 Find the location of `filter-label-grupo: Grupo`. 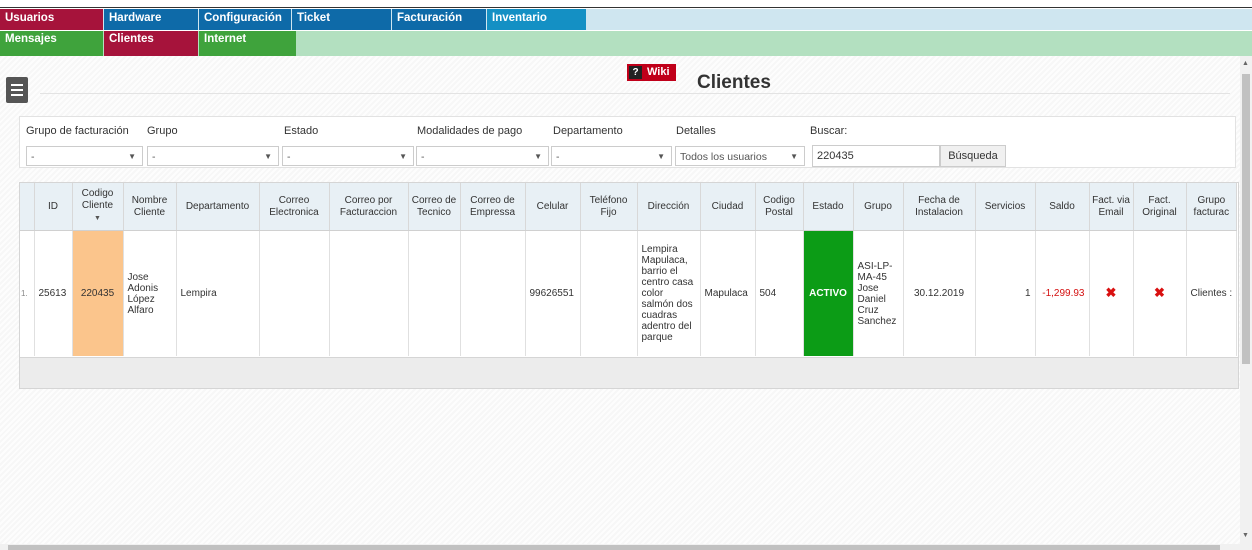

filter-label-grupo: Grupo is located at coordinates (162, 131).